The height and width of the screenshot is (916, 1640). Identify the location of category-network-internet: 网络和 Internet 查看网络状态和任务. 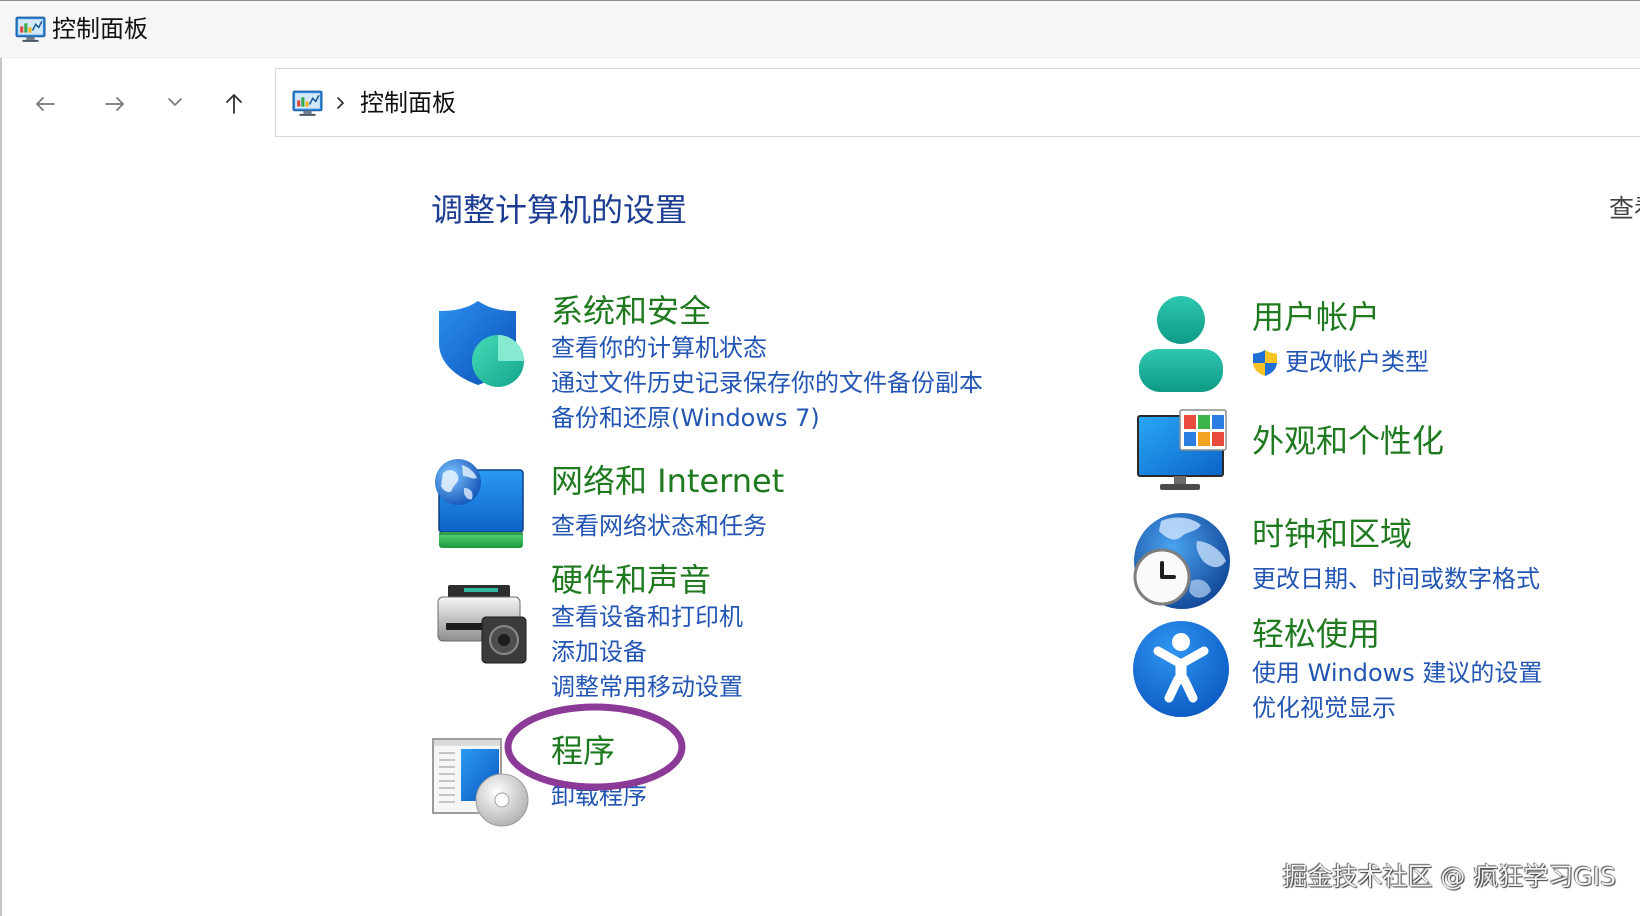
(667, 502).